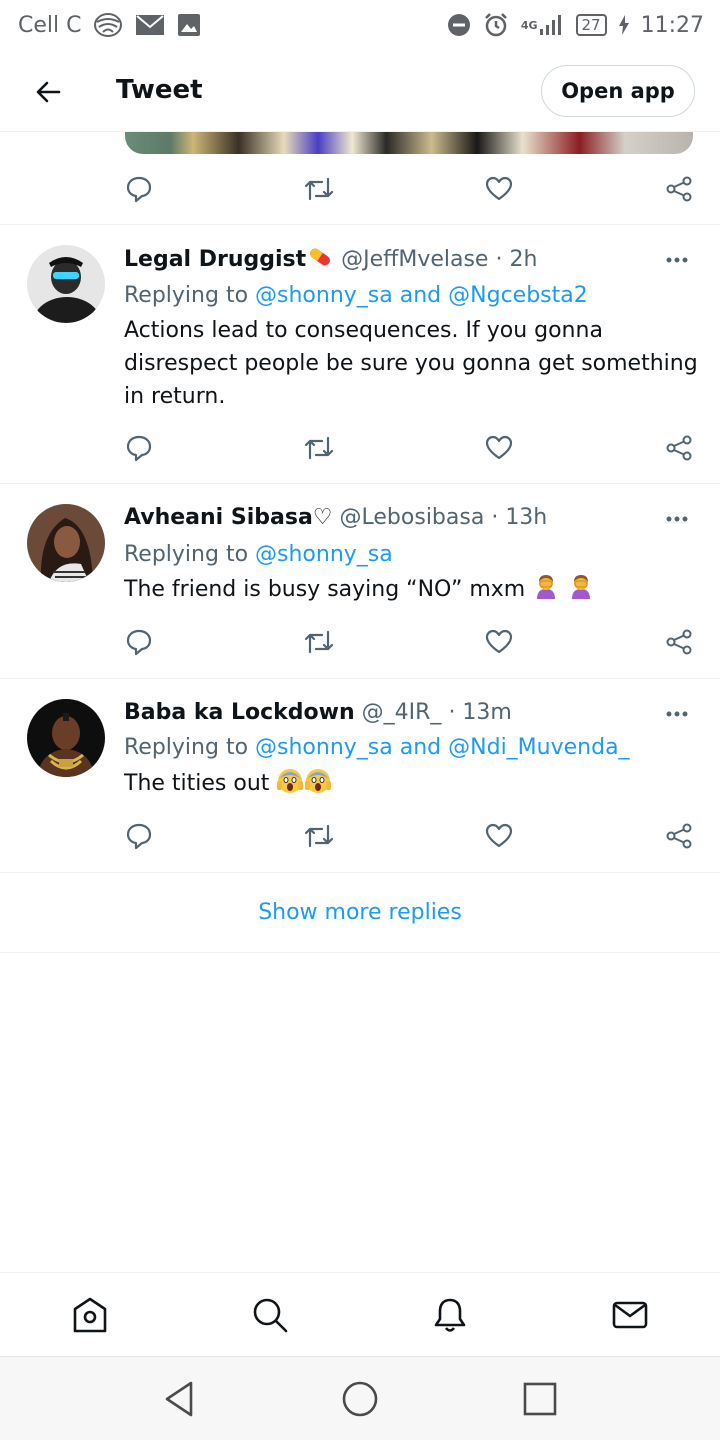  I want to click on mail-icon, so click(150, 25).